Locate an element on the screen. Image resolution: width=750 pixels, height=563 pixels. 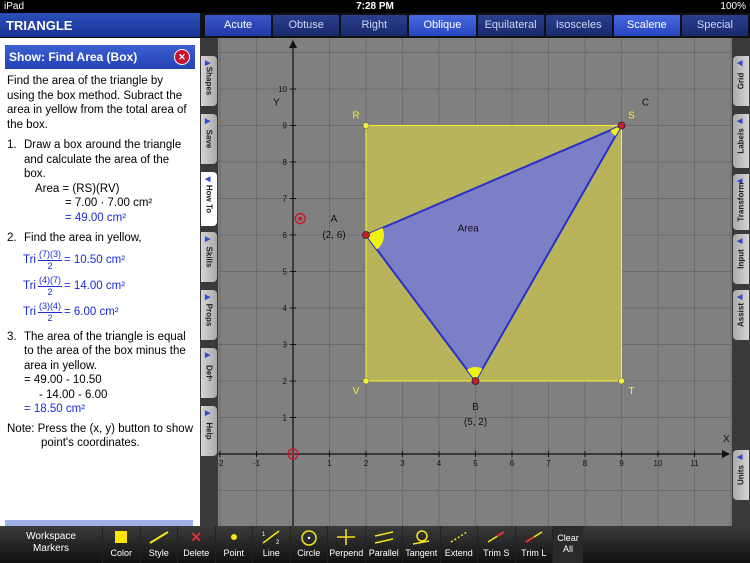
tab-props: ▶ Props is located at coordinates (209, 315).